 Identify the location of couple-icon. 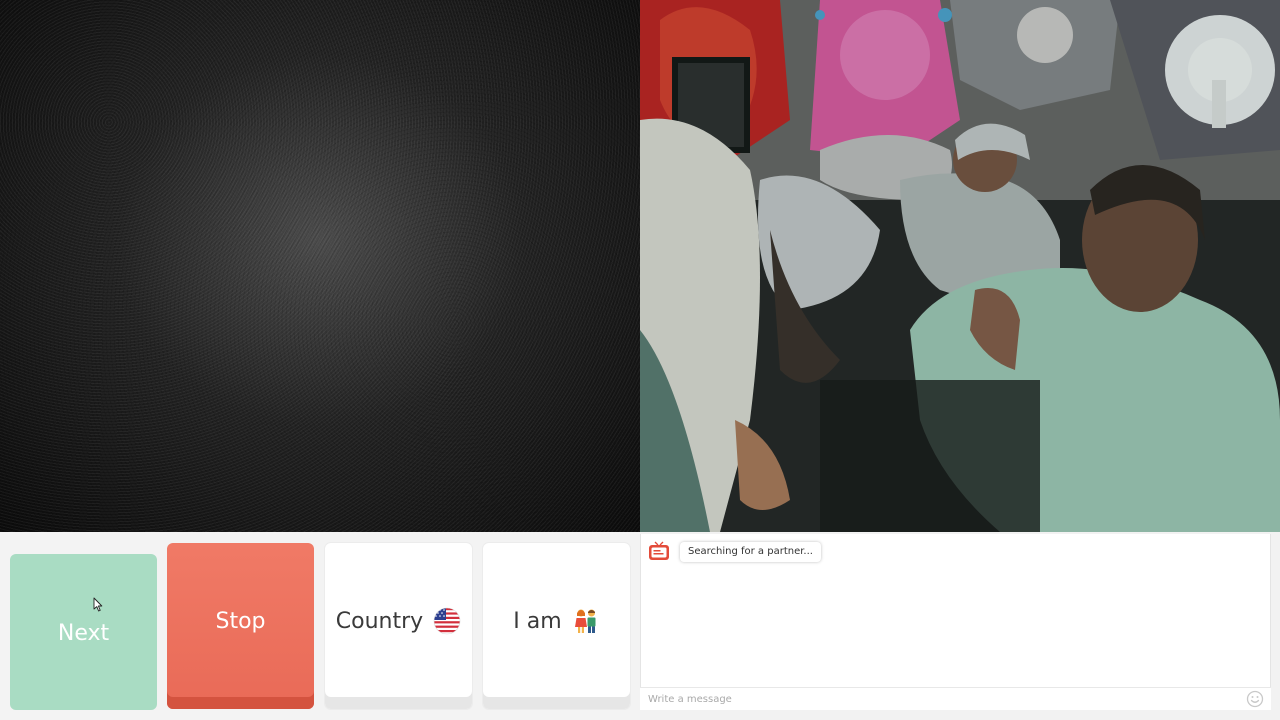
(586, 621).